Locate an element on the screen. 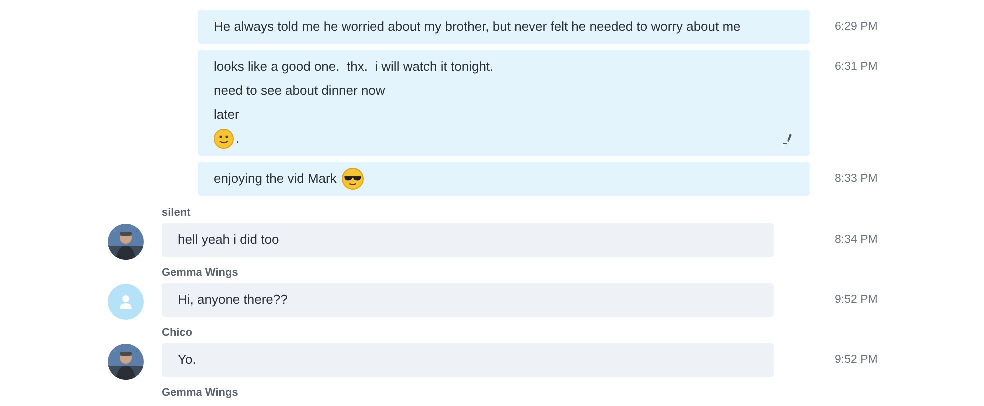  message-text: hell yeah i did too is located at coordinates (229, 240).